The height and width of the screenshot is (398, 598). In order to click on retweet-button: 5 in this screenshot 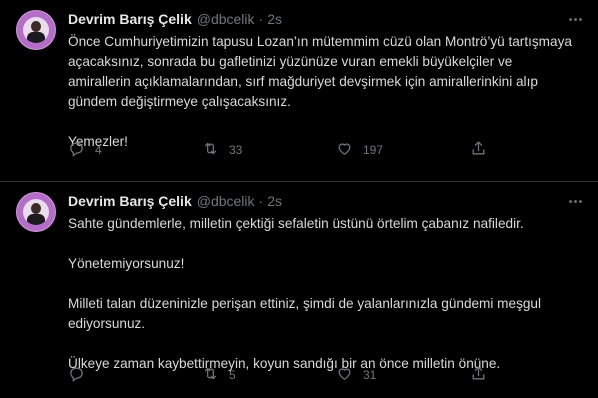, I will do `click(269, 375)`.